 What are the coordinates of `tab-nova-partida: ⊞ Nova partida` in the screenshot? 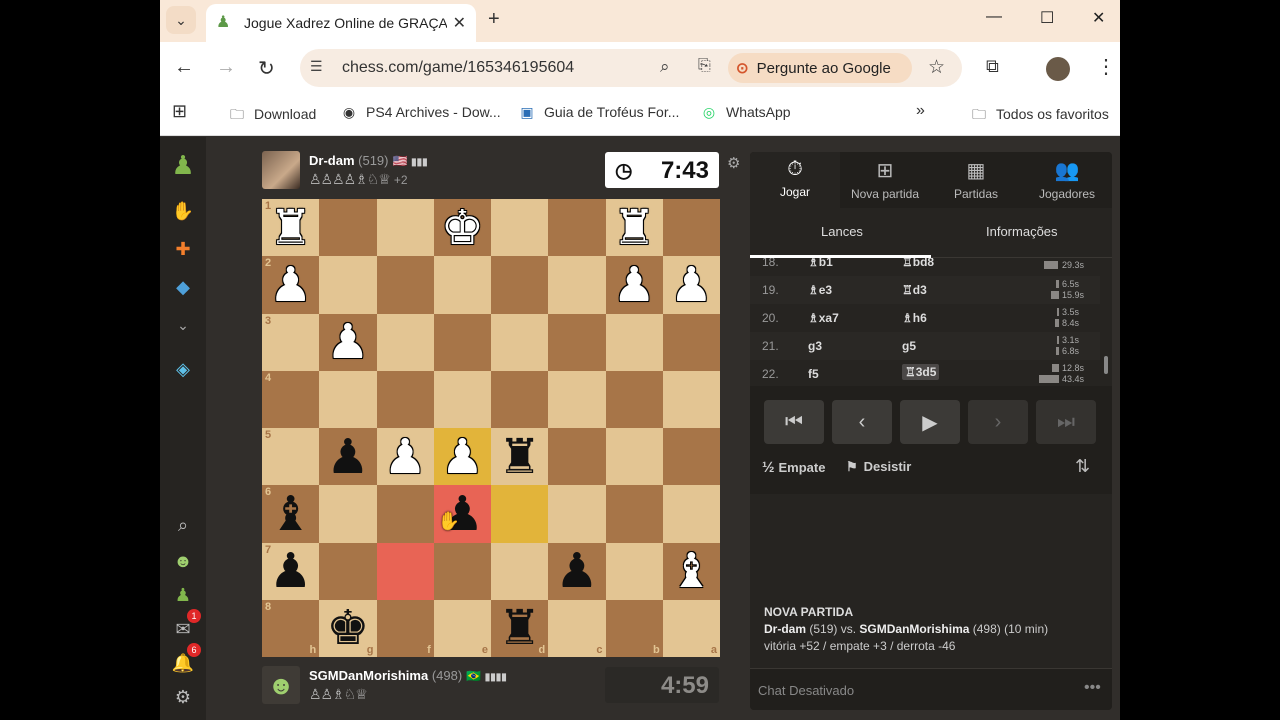 It's located at (885, 180).